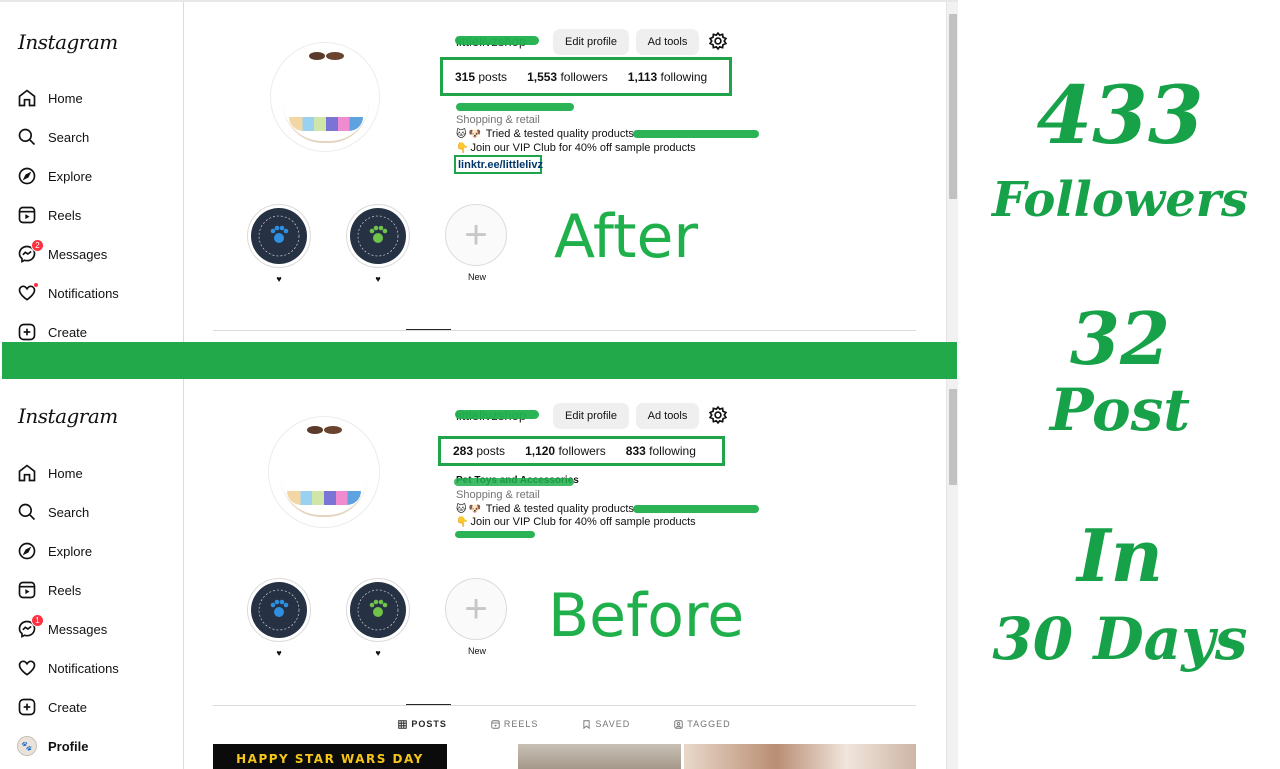 This screenshot has height=769, width=1280. I want to click on posts-label: posts, so click(493, 76).